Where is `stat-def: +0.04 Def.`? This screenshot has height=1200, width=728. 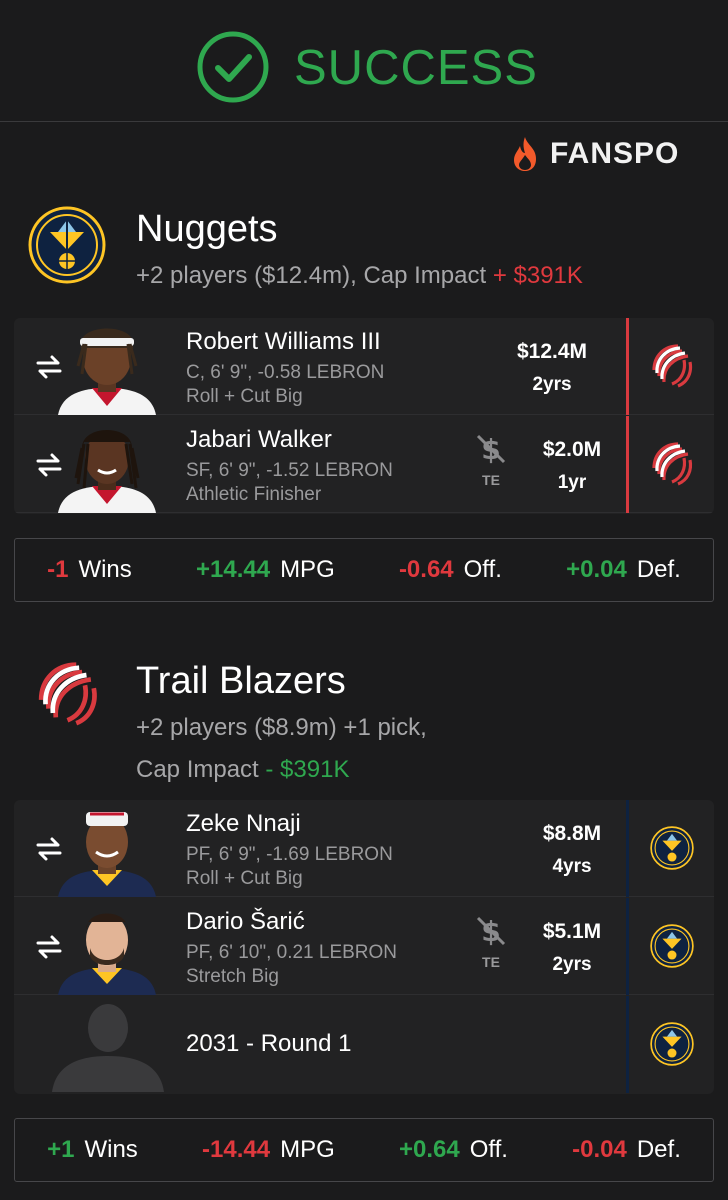
stat-def: +0.04 Def. is located at coordinates (623, 570).